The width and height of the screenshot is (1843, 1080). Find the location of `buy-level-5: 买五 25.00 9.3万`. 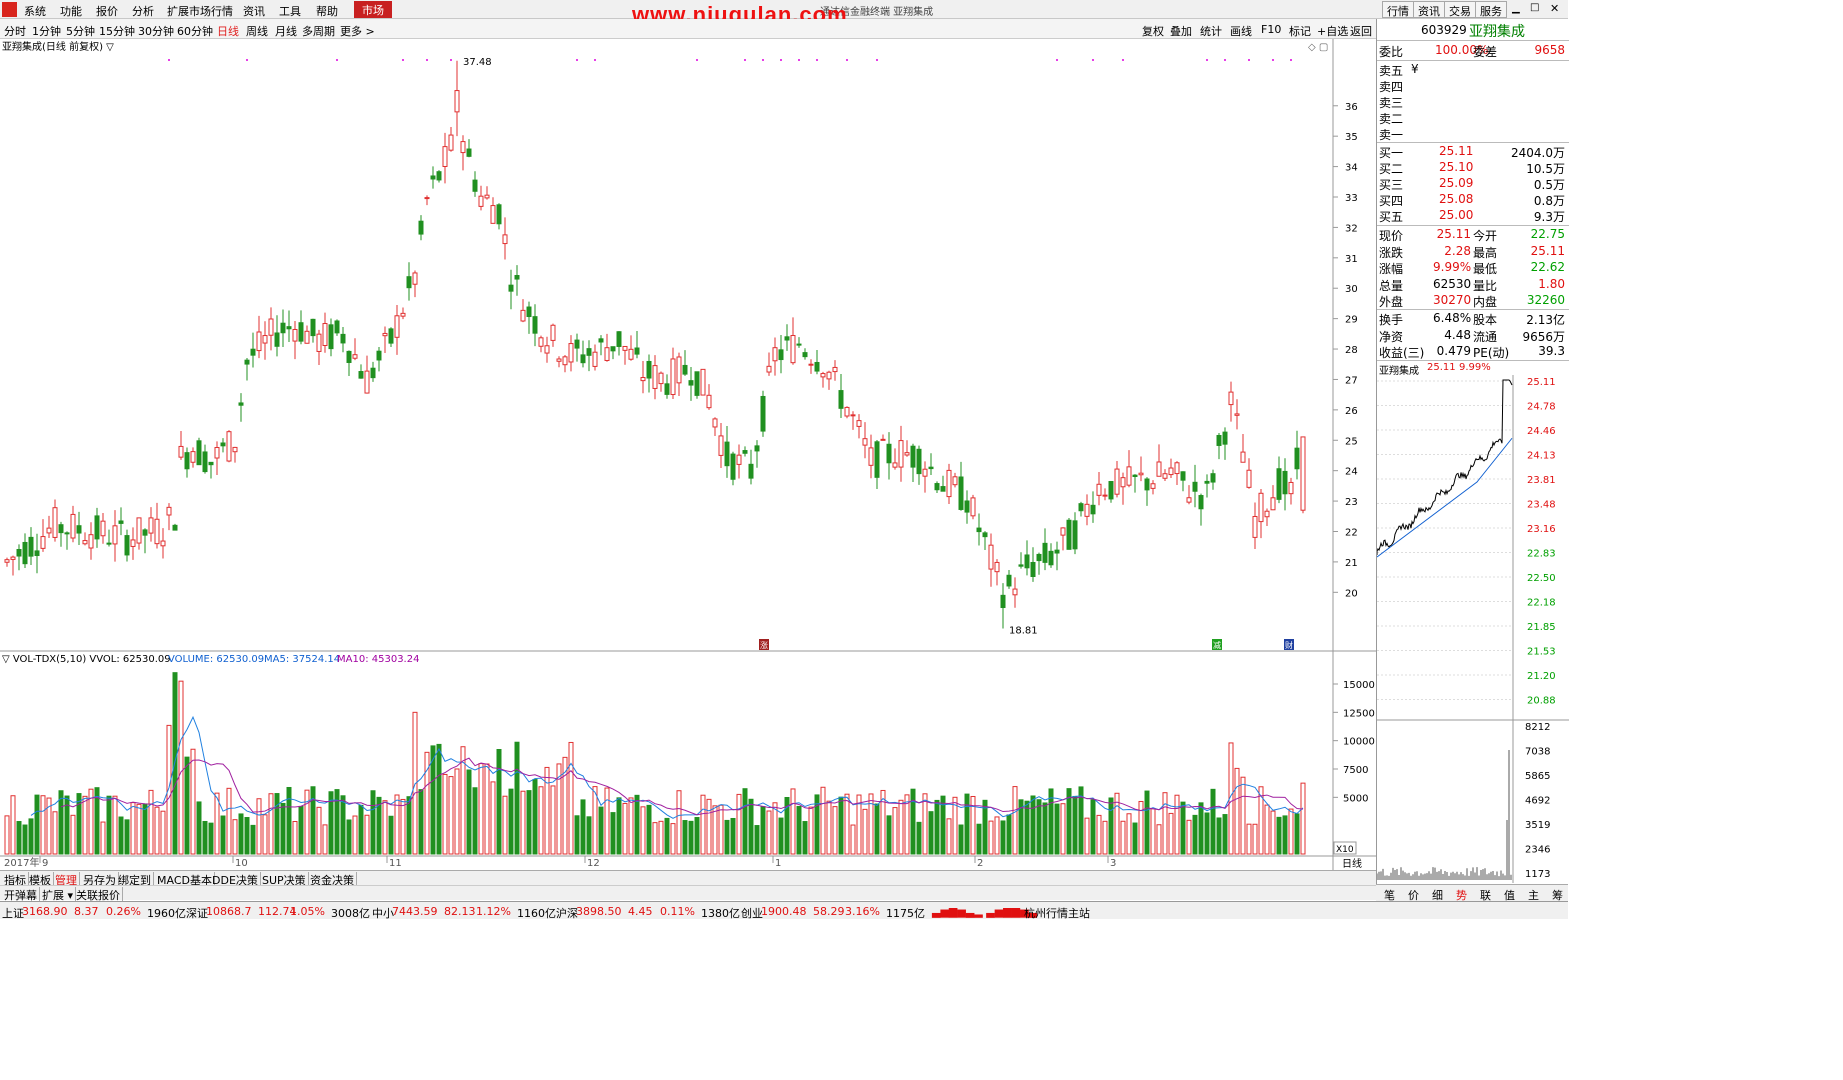

buy-level-5: 买五 25.00 9.3万 is located at coordinates (1473, 216).